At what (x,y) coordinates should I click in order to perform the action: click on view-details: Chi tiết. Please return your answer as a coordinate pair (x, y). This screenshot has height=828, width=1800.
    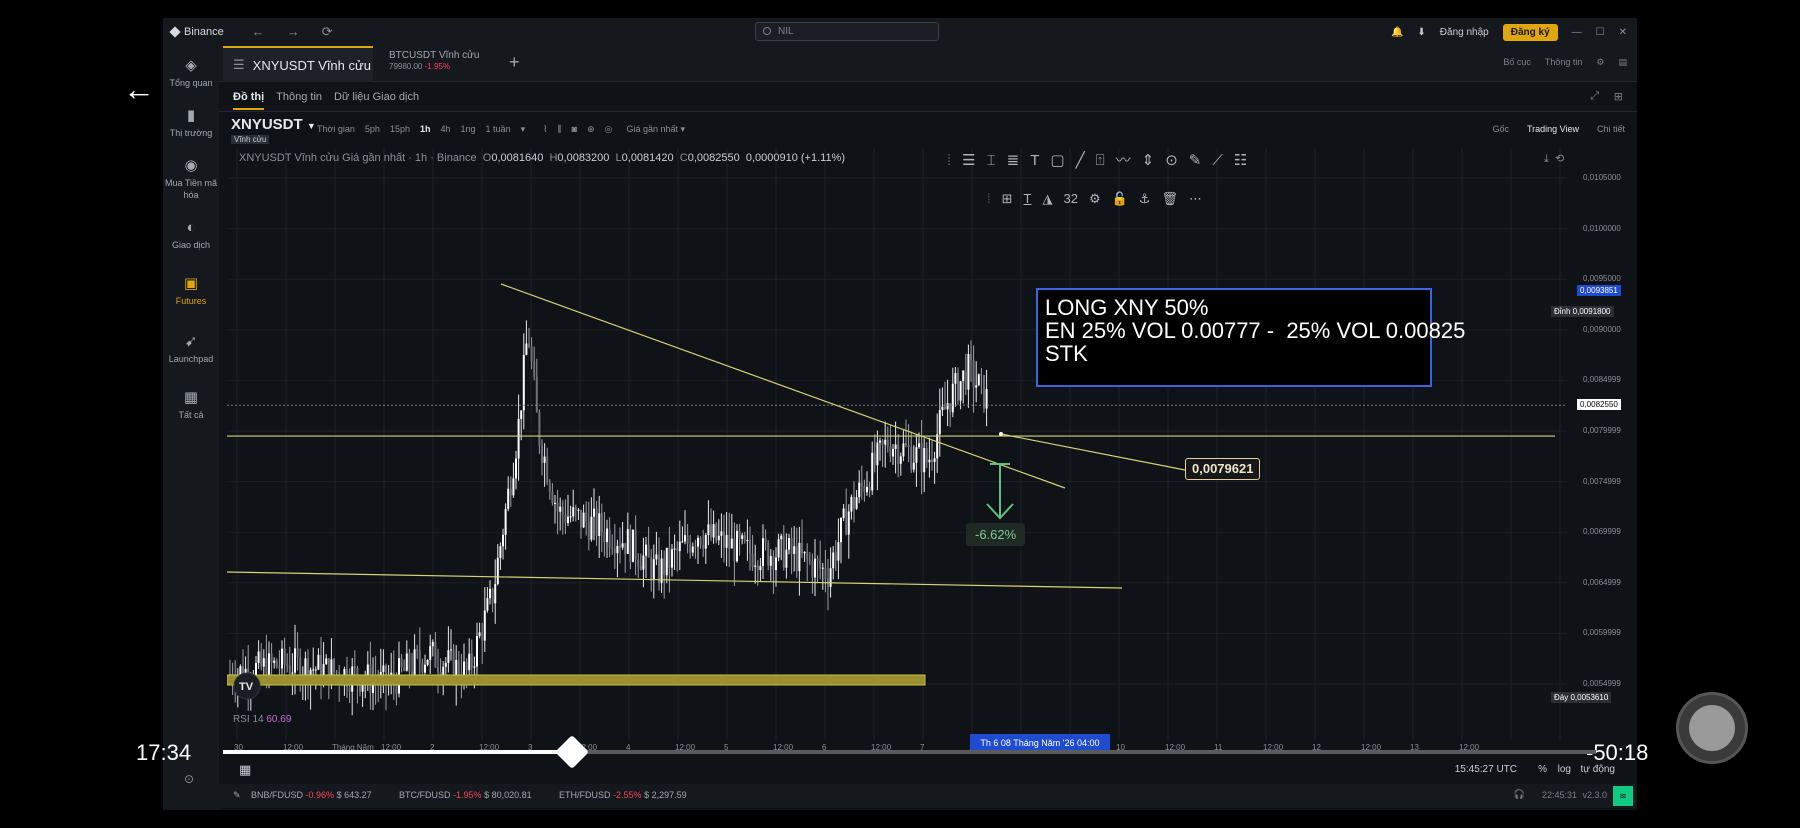
    Looking at the image, I should click on (1611, 129).